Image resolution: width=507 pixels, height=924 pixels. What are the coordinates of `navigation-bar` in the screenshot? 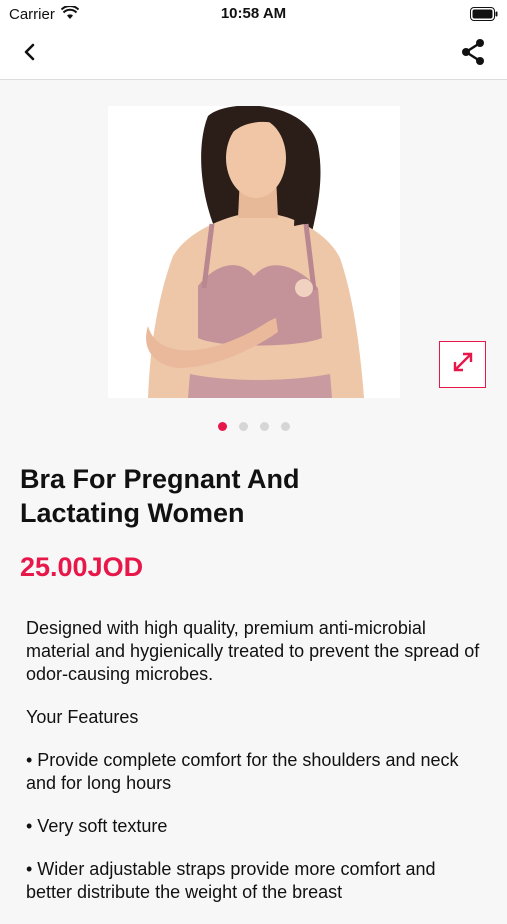 It's located at (253, 54).